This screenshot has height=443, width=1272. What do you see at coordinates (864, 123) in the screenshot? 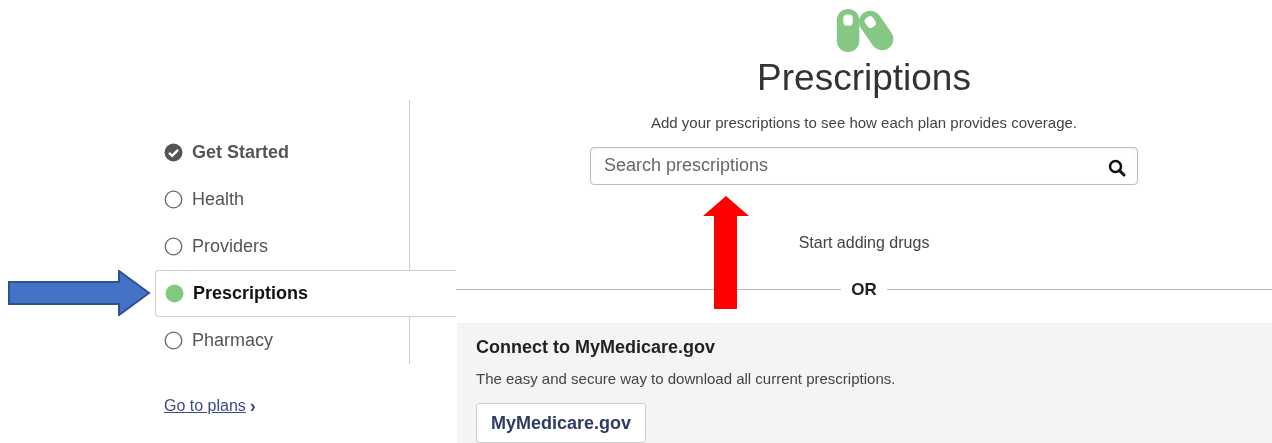
I see `subtitle: Add your prescriptions to see how each plan provides coverage.` at bounding box center [864, 123].